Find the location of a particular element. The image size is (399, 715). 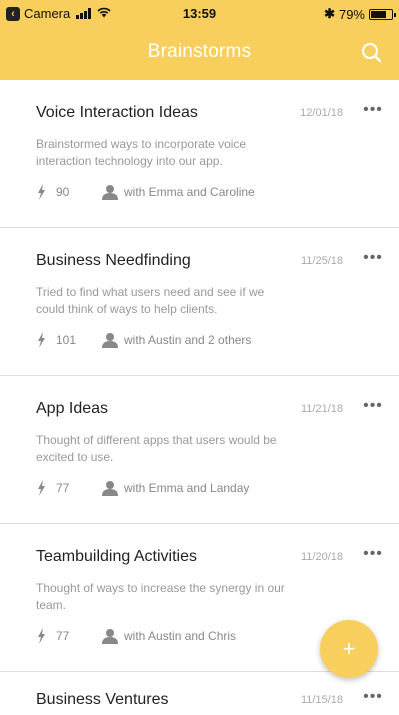

card-title: Business Ventures is located at coordinates (102, 699).